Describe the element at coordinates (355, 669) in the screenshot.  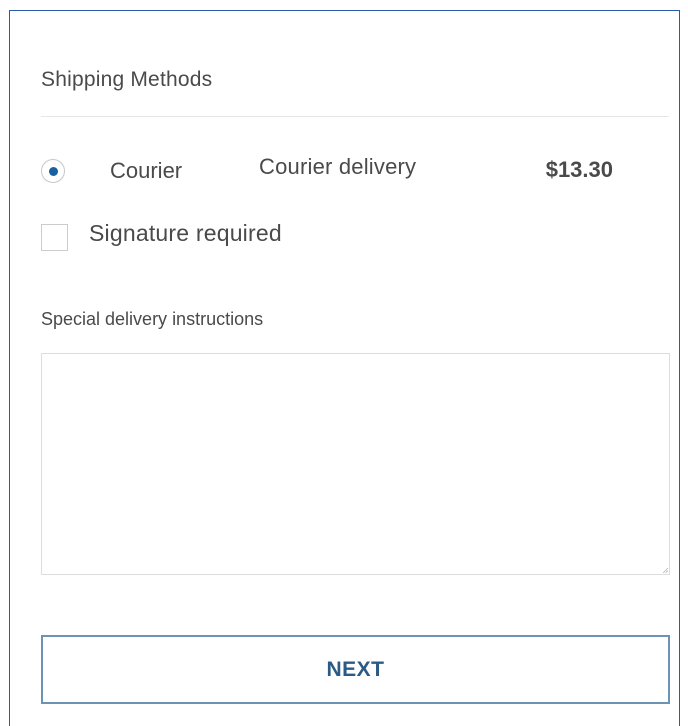
I see `next-button: NEXT` at that location.